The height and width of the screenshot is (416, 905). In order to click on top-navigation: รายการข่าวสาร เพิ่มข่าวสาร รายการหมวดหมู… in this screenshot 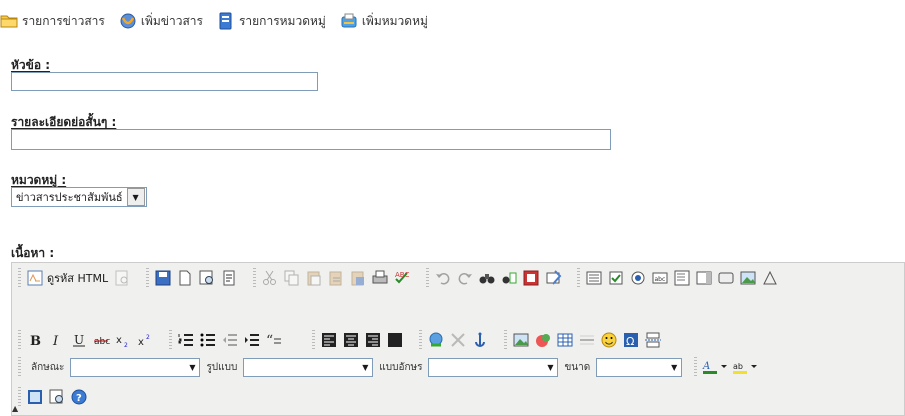, I will do `click(221, 21)`.